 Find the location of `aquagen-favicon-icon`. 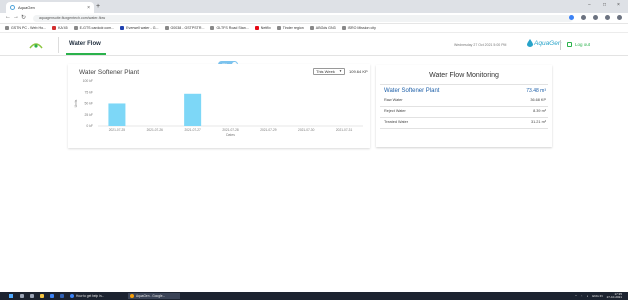

aquagen-favicon-icon is located at coordinates (12, 7).